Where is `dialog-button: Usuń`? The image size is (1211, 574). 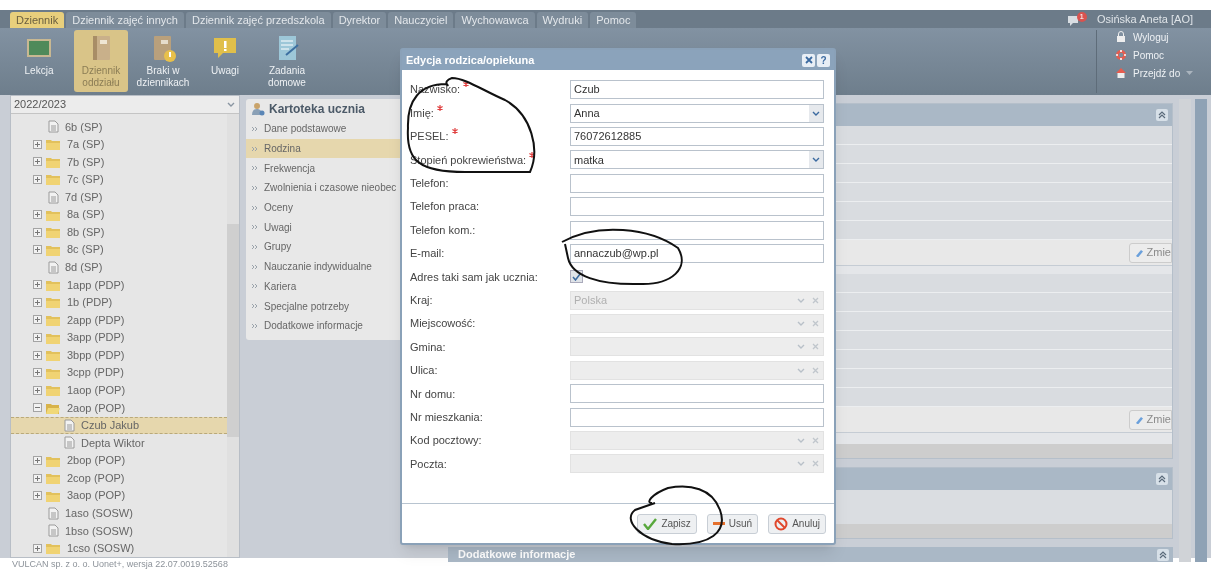 dialog-button: Usuń is located at coordinates (732, 523).